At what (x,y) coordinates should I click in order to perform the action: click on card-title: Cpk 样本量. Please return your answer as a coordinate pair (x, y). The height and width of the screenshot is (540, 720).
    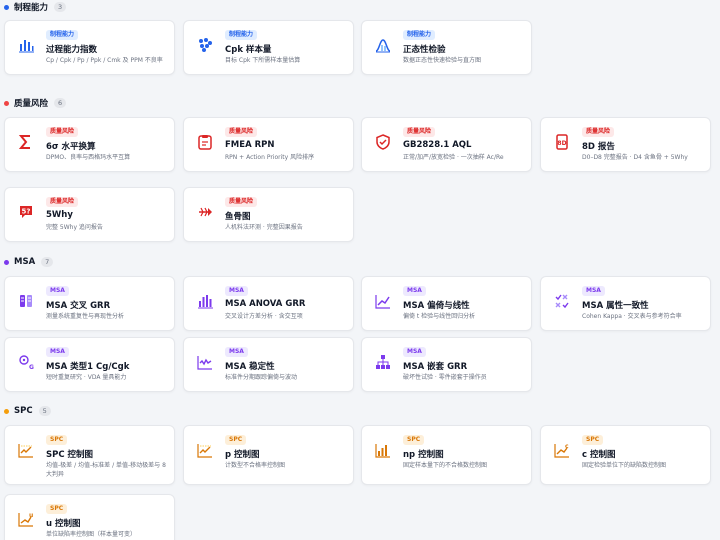
    Looking at the image, I should click on (248, 50).